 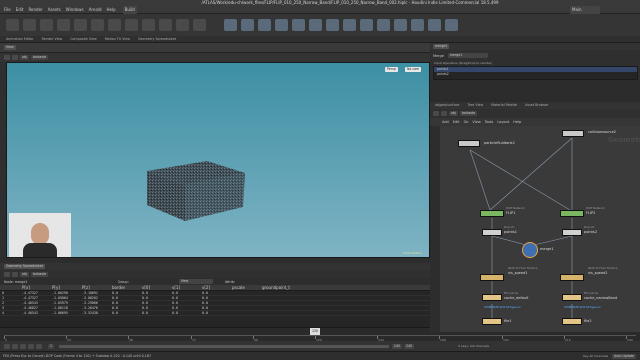 What do you see at coordinates (125, 287) in the screenshot?
I see `column-header: border` at bounding box center [125, 287].